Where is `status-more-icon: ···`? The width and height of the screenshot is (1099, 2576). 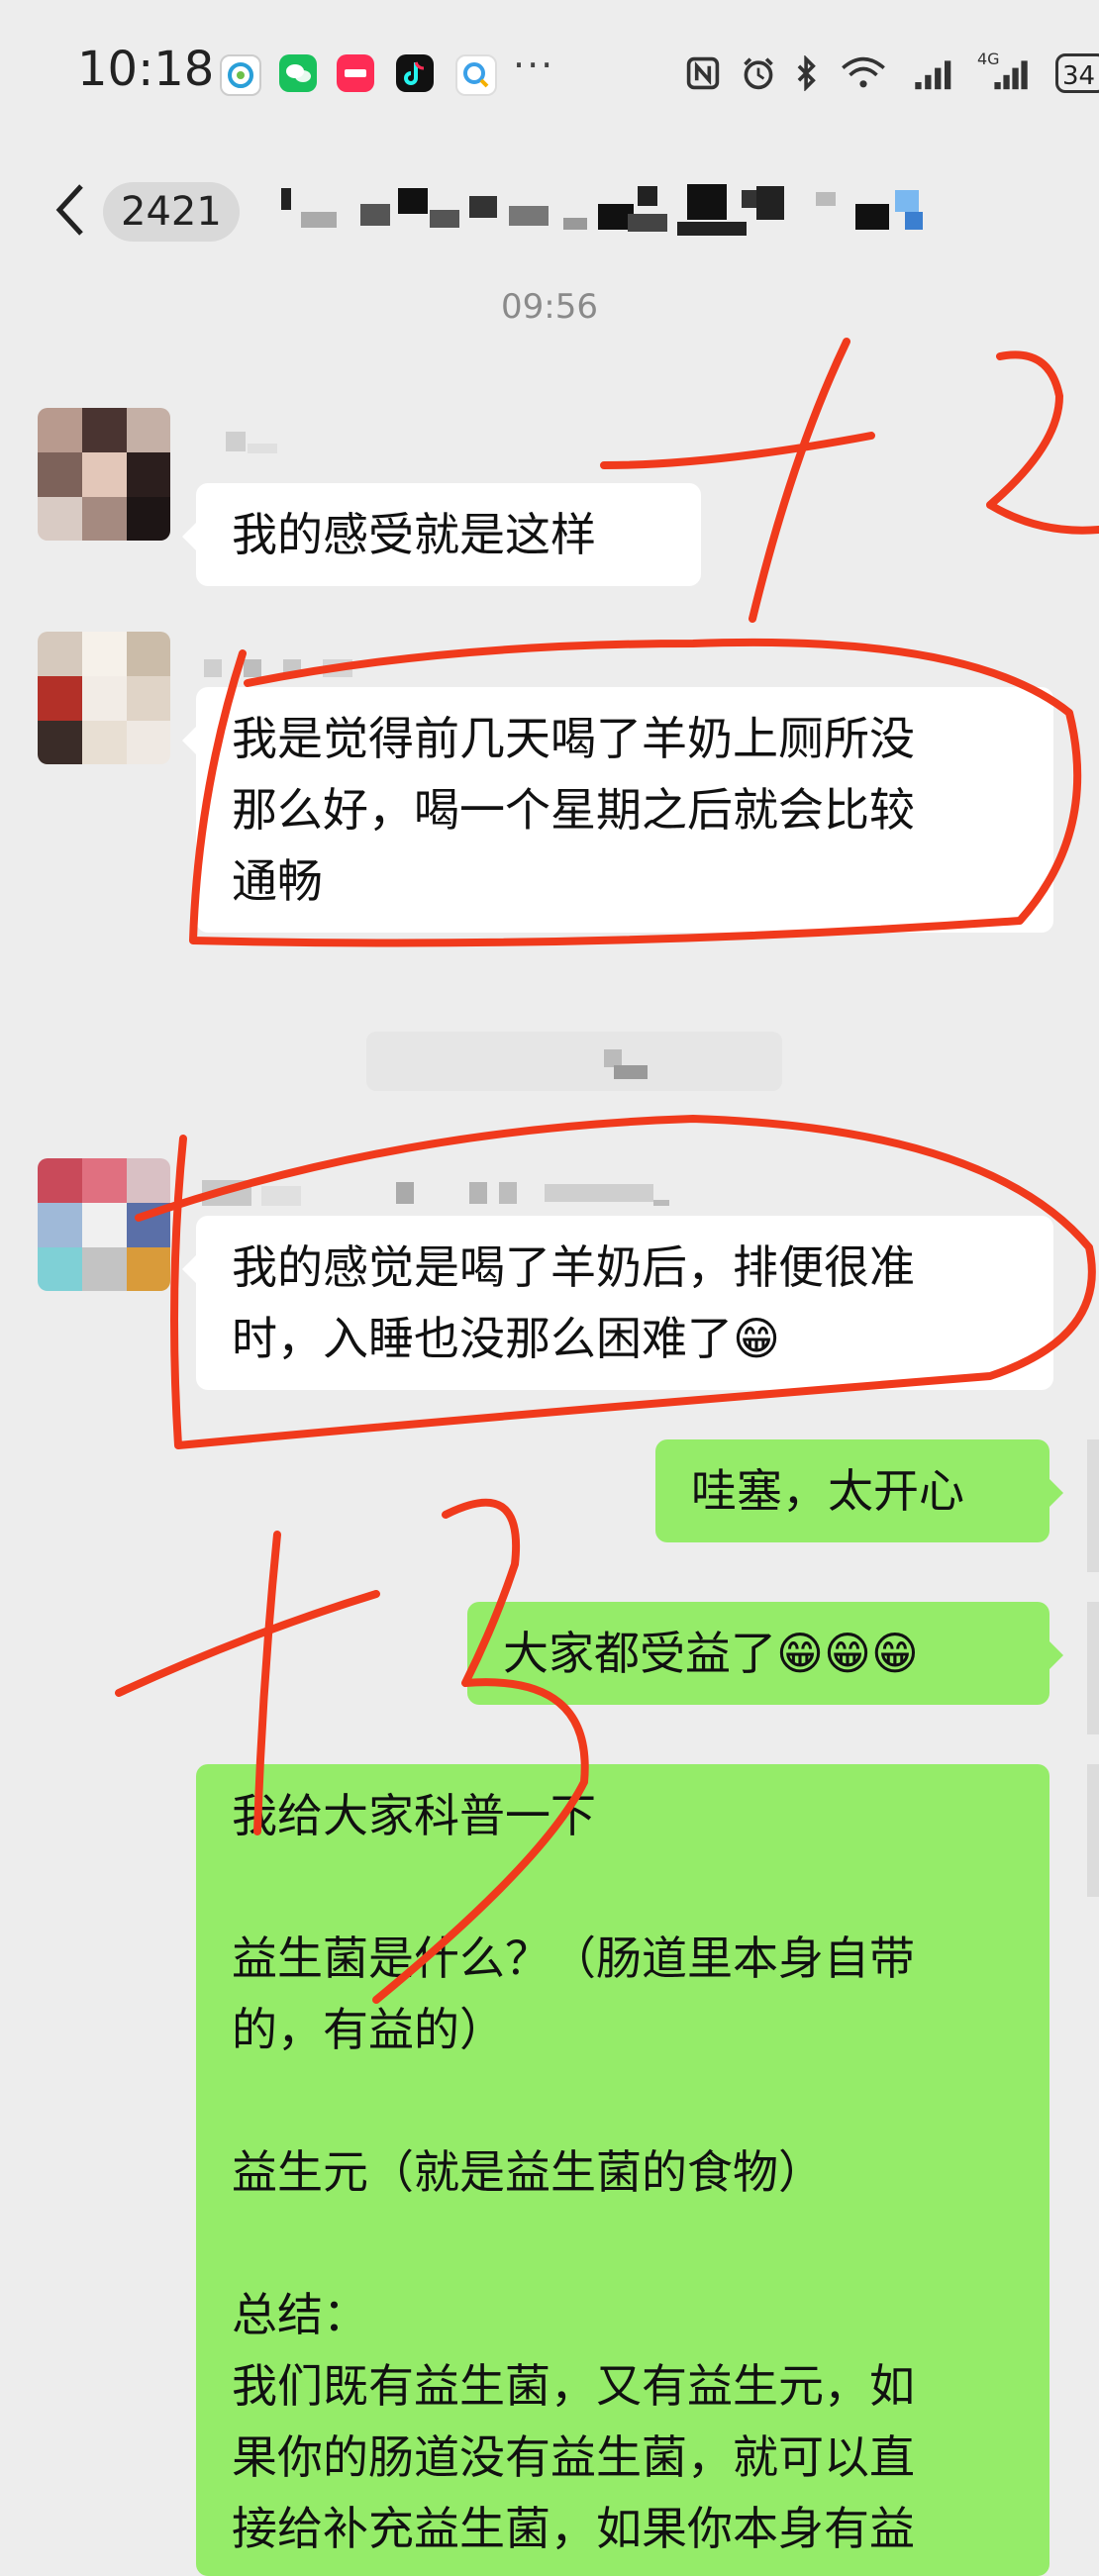
status-more-icon: ··· is located at coordinates (534, 65).